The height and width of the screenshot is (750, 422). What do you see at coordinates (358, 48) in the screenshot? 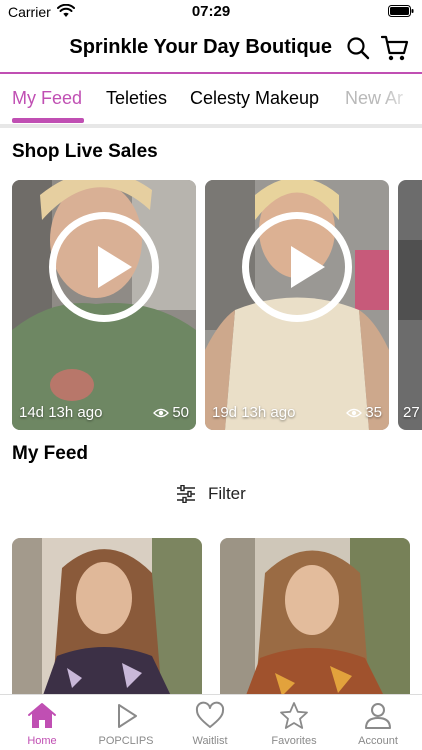
I see `search-icon` at bounding box center [358, 48].